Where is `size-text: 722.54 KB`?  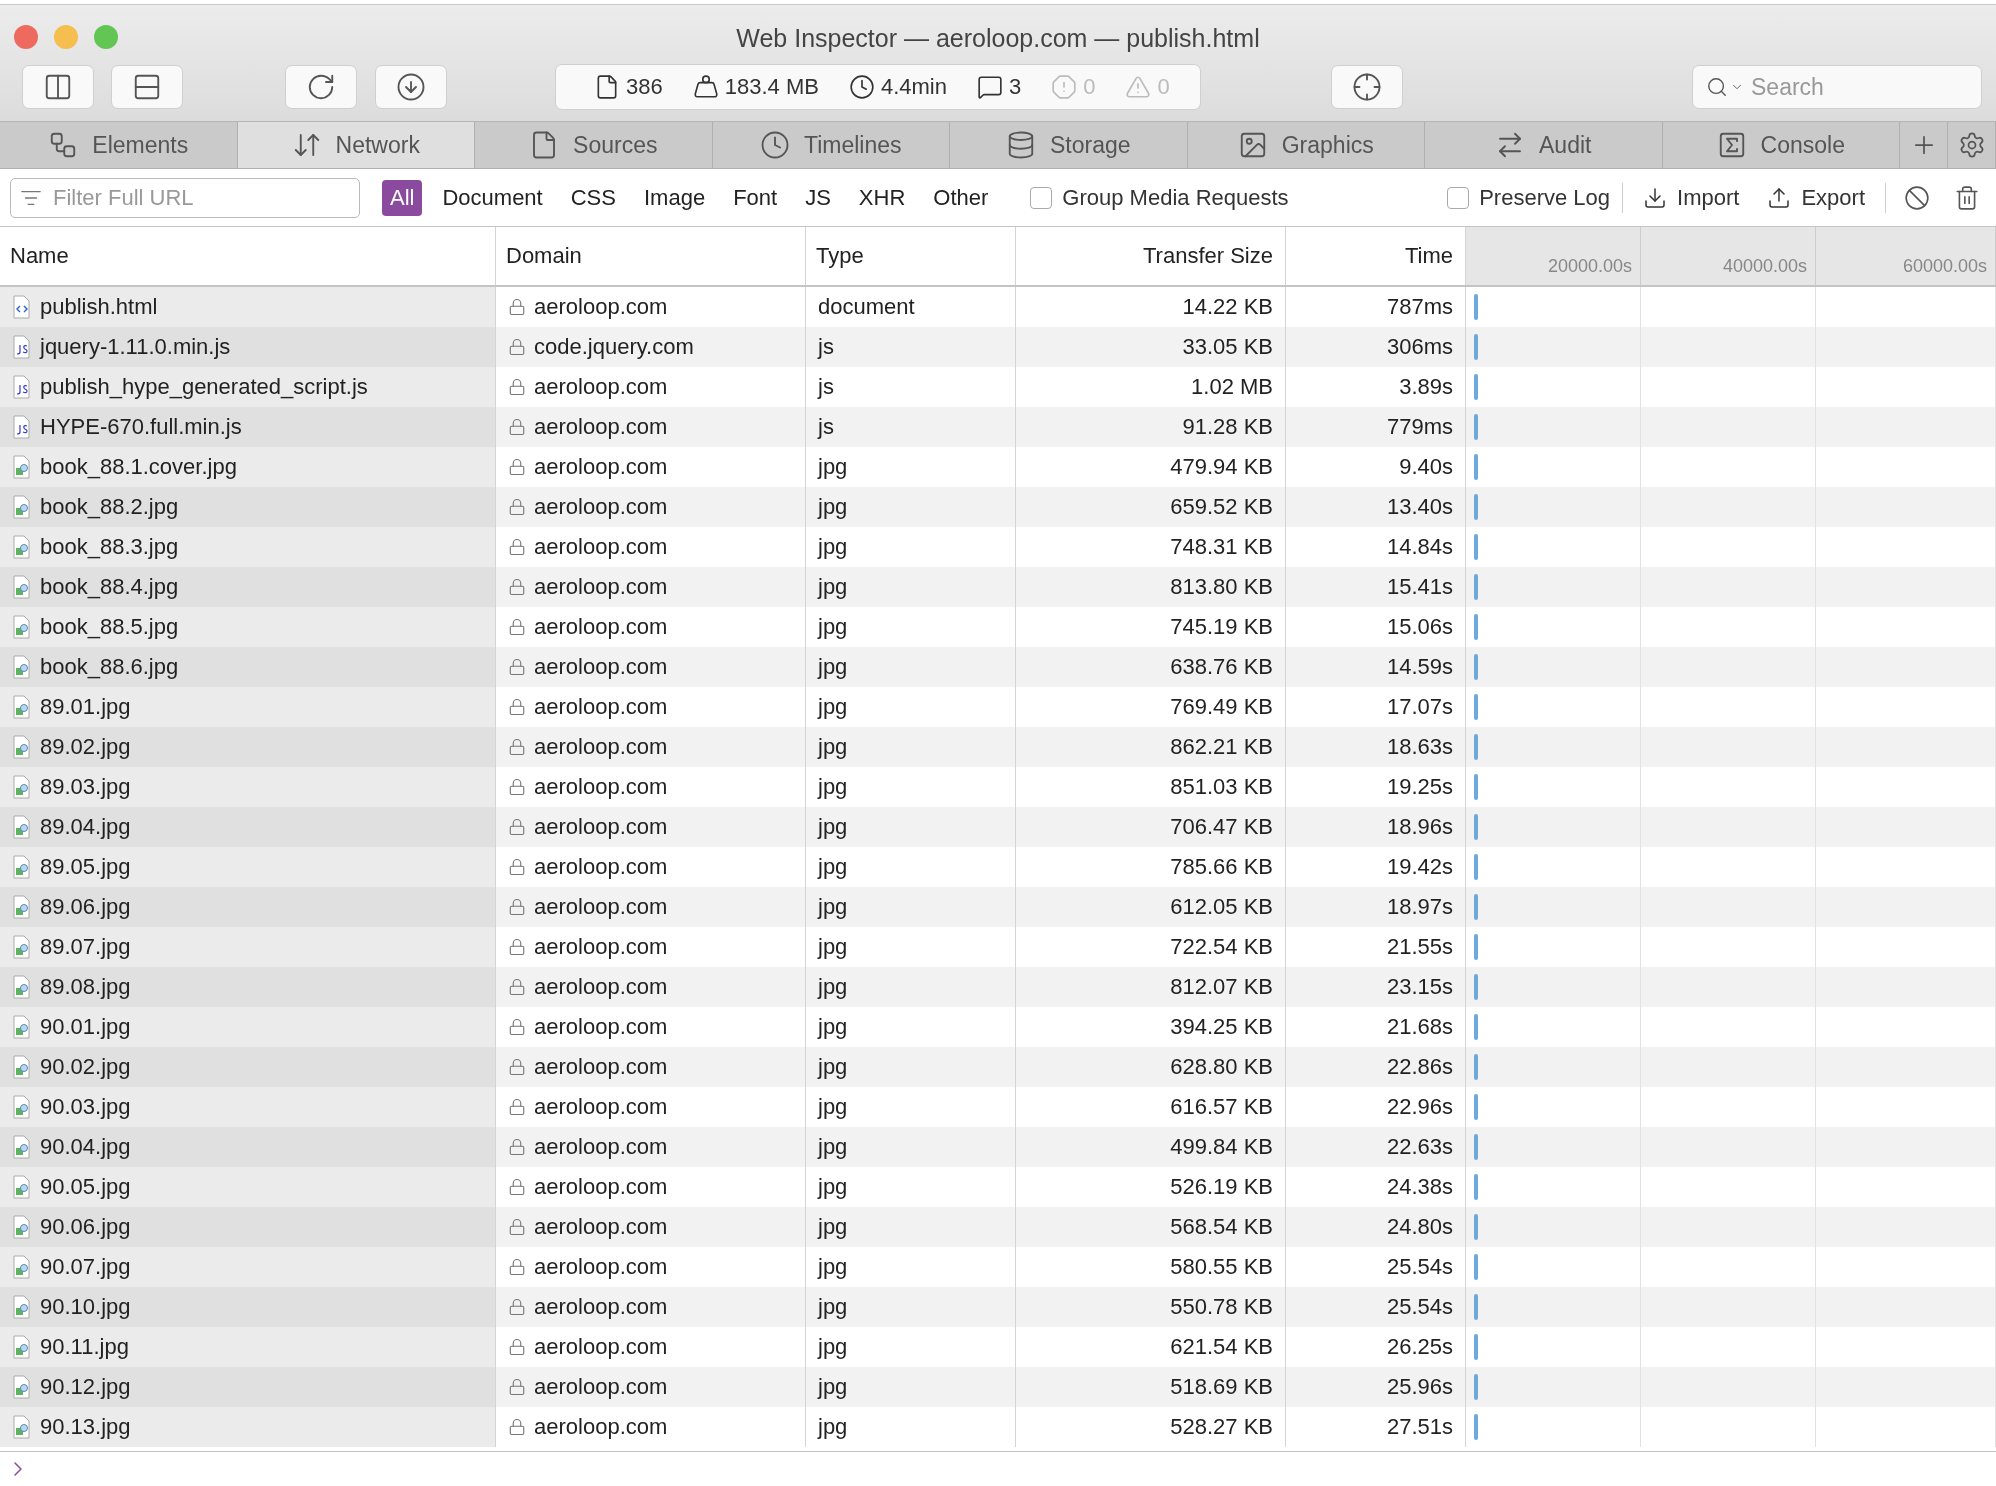
size-text: 722.54 KB is located at coordinates (1221, 947).